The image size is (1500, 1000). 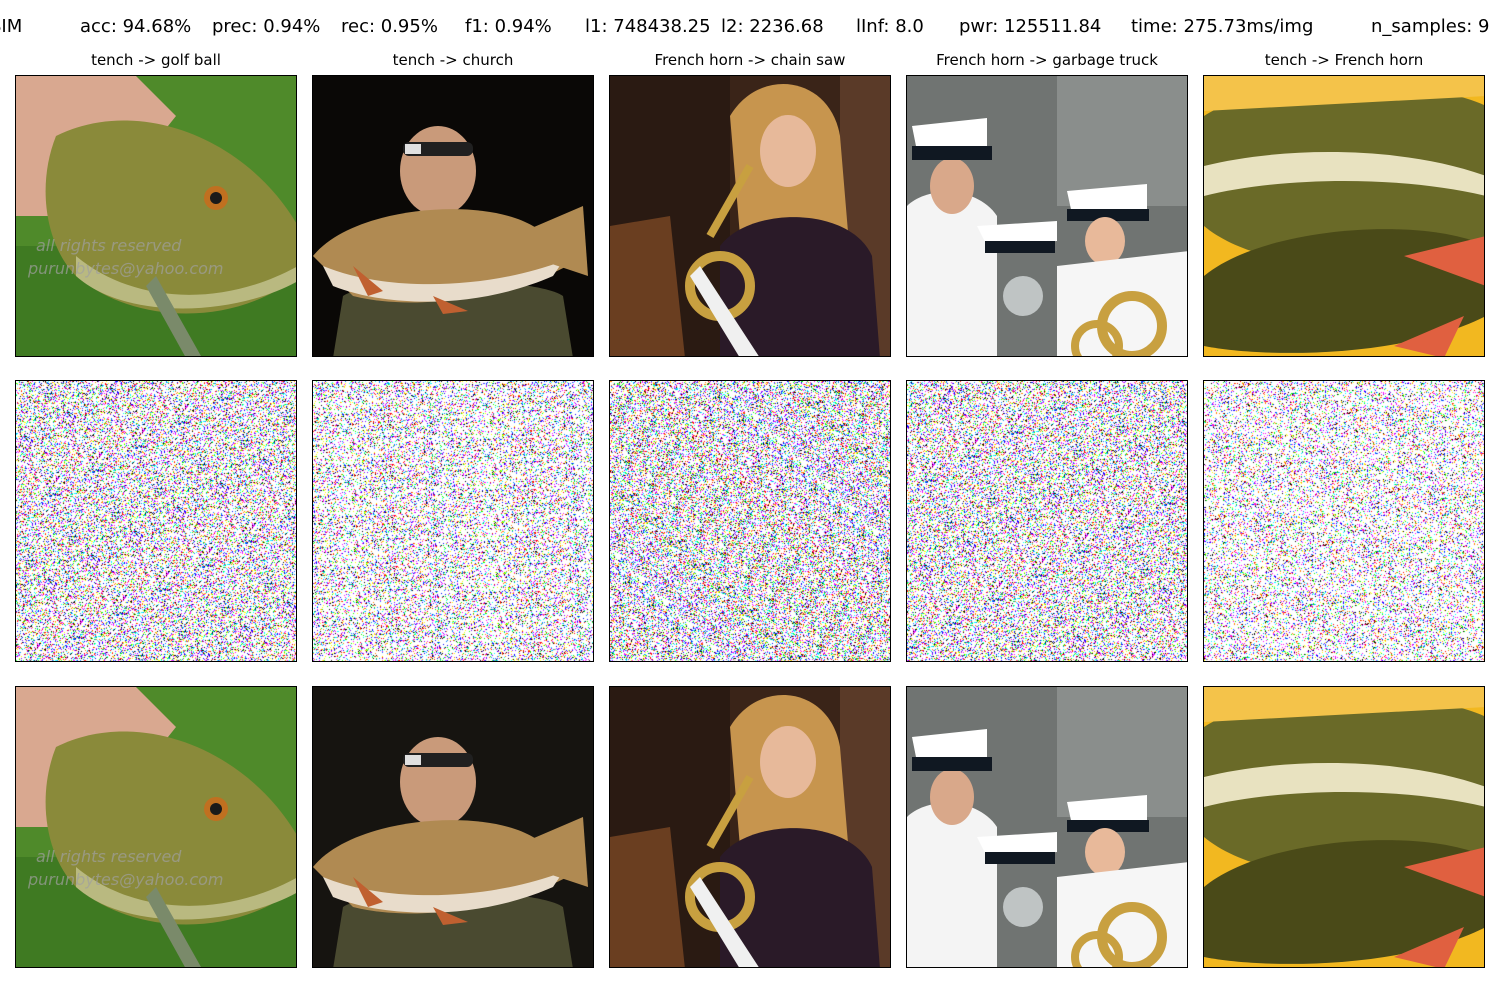 I want to click on linf-metric: lInf: 8.0, so click(x=890, y=26).